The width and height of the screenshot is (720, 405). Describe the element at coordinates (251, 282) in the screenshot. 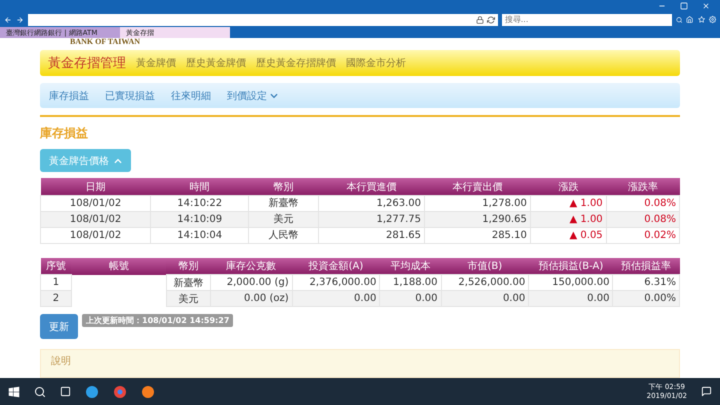

I see `table-cell: 2,000.00 (g)` at that location.